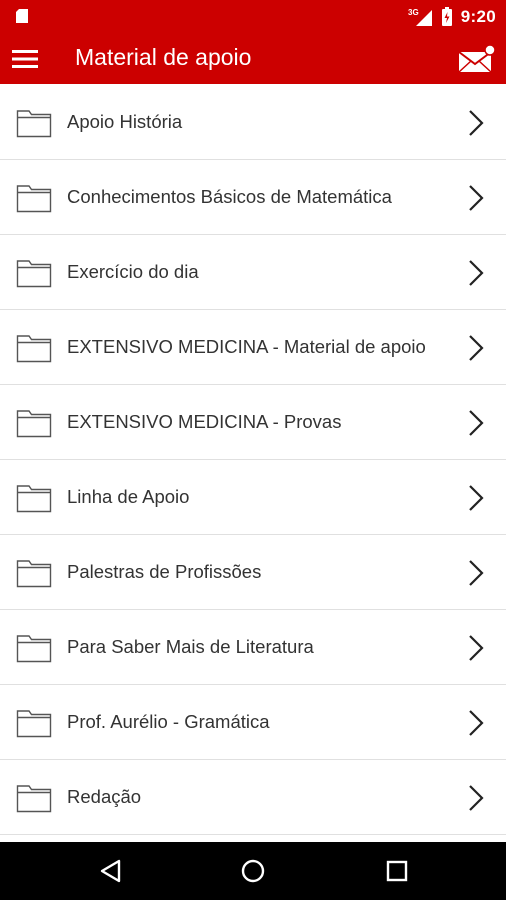 This screenshot has height=900, width=506. I want to click on list-item-label: EXTENSIVO MEDICINA - Material de apoio, so click(246, 346).